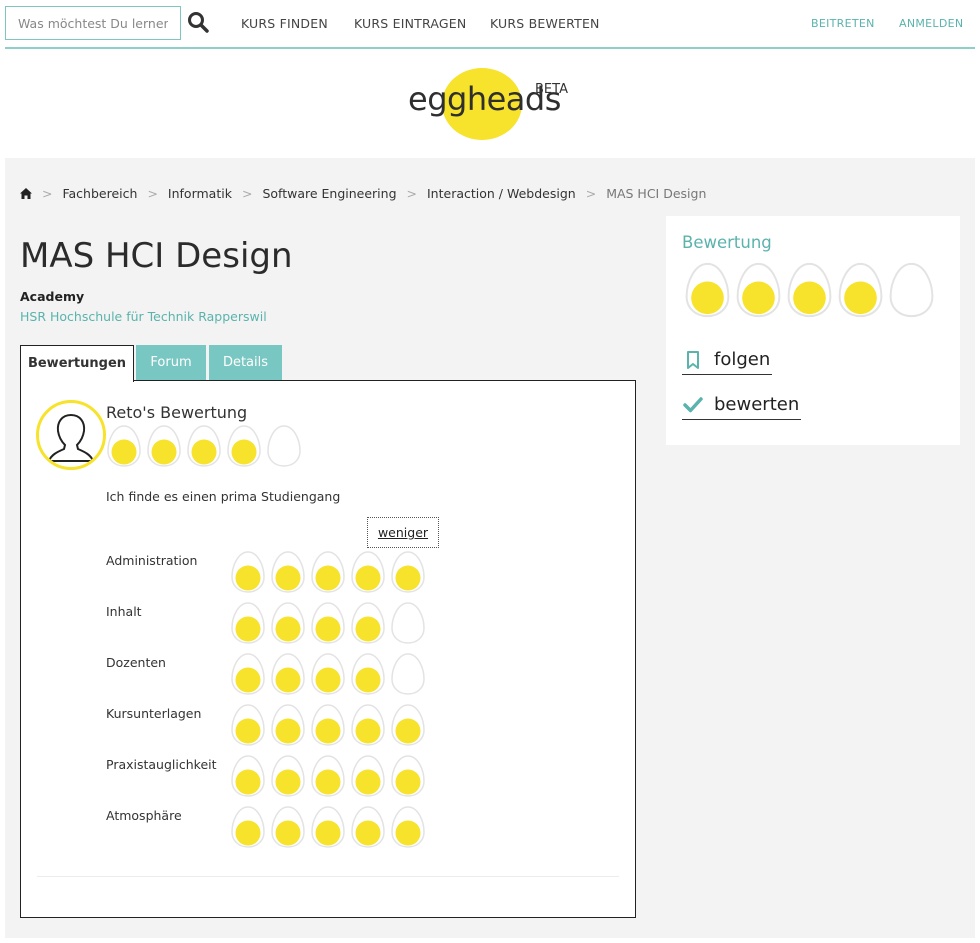 The image size is (980, 943). What do you see at coordinates (245, 363) in the screenshot?
I see `tab-details: Details` at bounding box center [245, 363].